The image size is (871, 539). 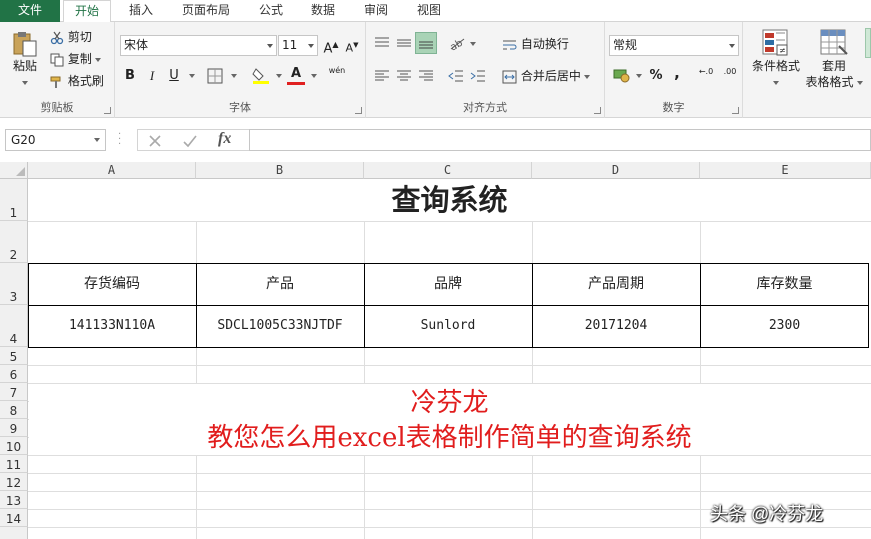 What do you see at coordinates (337, 75) in the screenshot?
I see `phonetic-button: wén` at bounding box center [337, 75].